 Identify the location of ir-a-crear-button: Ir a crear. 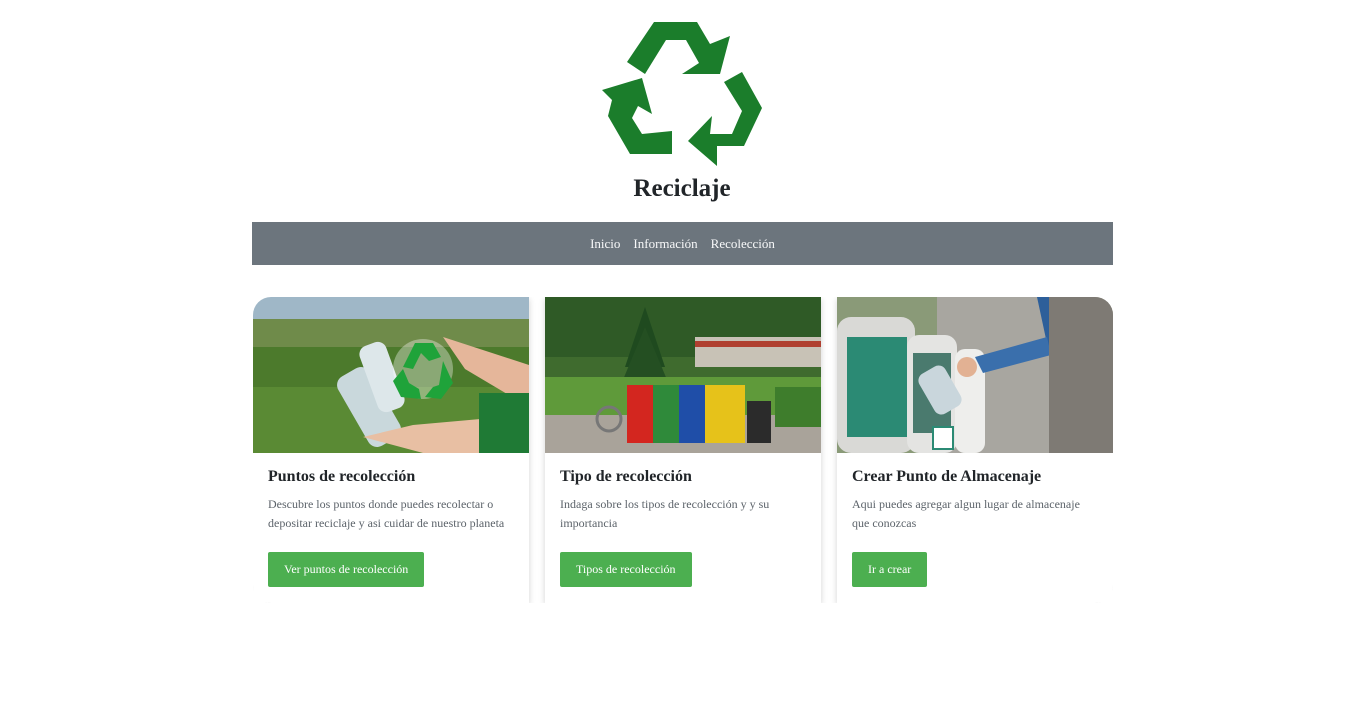
(890, 569).